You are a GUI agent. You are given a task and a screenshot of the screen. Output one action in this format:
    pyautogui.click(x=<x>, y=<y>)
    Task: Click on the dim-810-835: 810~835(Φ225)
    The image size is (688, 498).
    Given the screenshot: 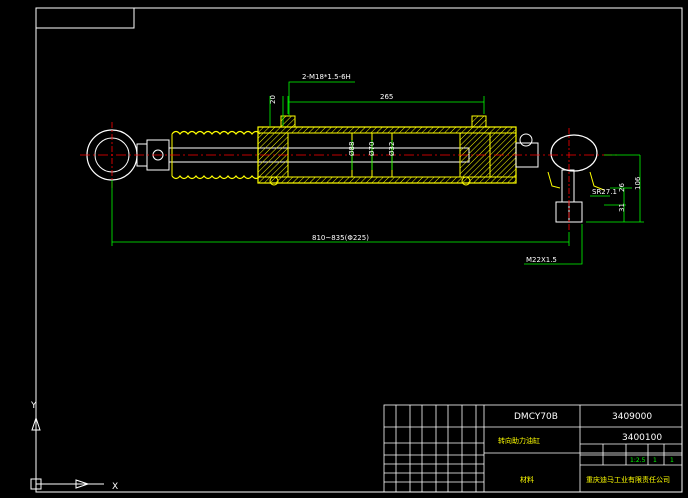 What is the action you would take?
    pyautogui.click(x=340, y=238)
    